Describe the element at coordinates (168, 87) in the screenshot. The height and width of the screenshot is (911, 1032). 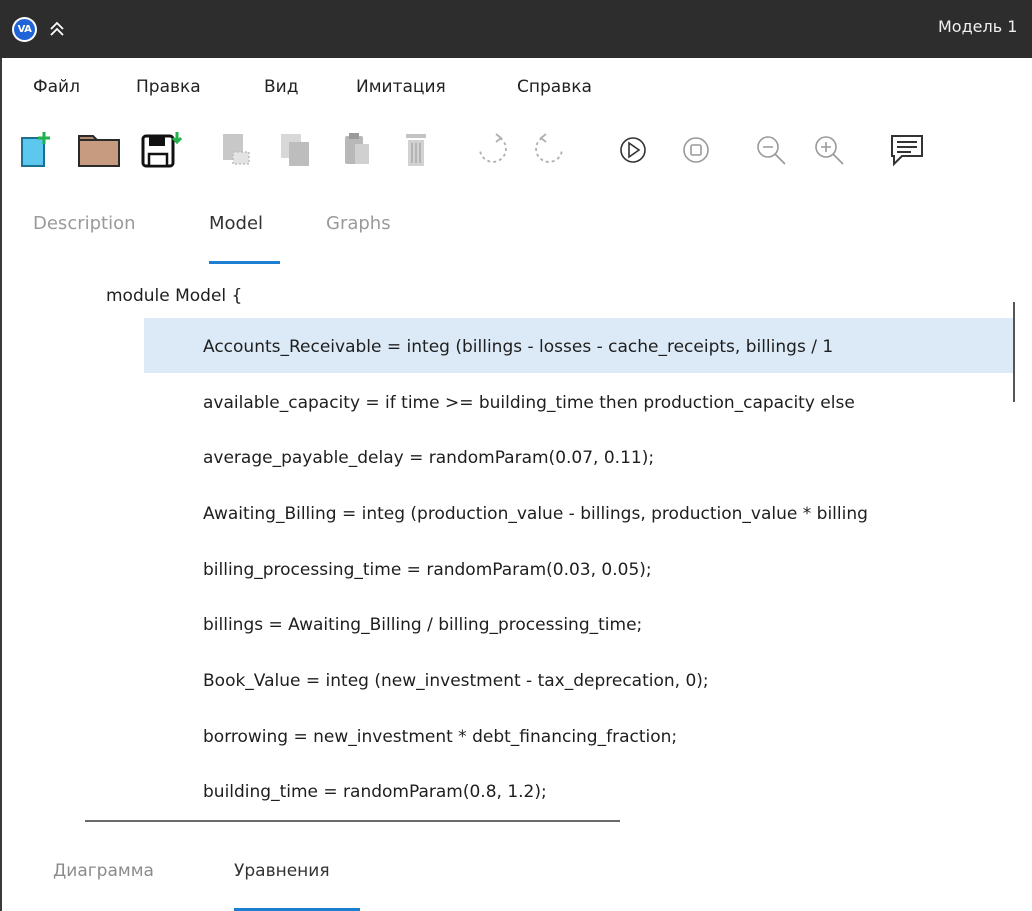
I see `menu-edit: Правка` at that location.